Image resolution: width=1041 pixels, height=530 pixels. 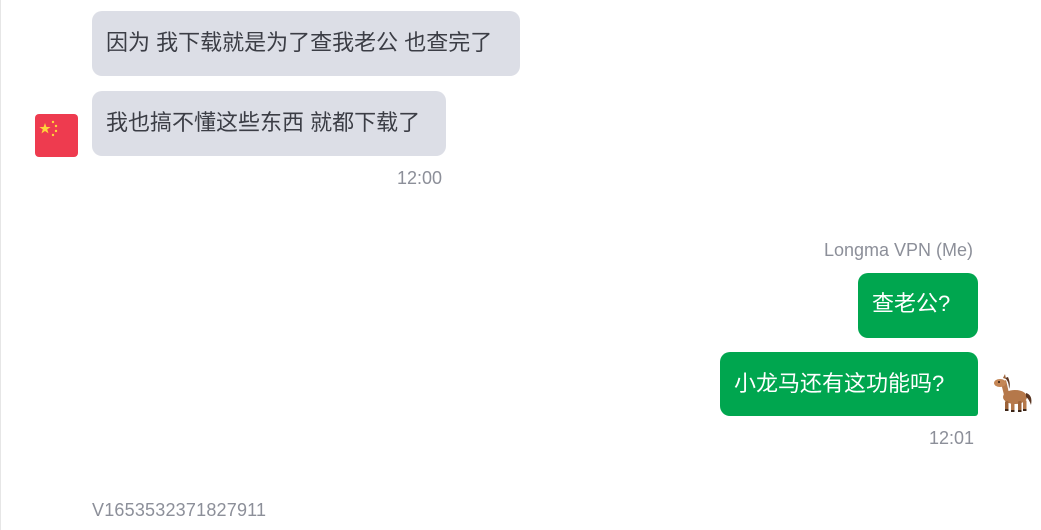 What do you see at coordinates (899, 250) in the screenshot?
I see `sender-name: Longma VPN (Me)` at bounding box center [899, 250].